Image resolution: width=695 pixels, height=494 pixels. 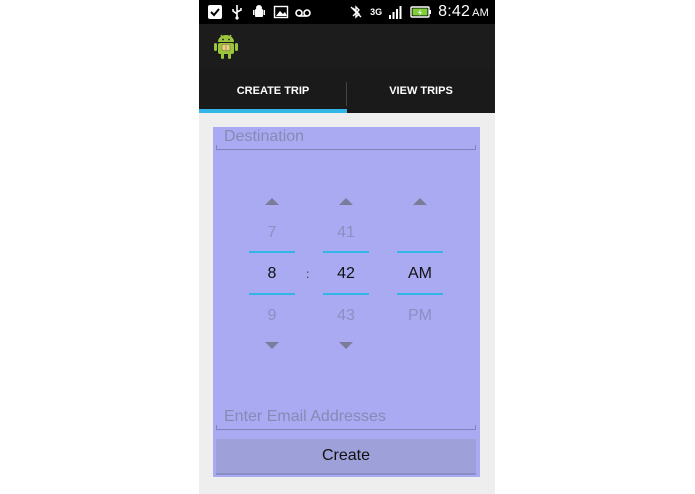 I want to click on battery-icon, so click(x=421, y=12).